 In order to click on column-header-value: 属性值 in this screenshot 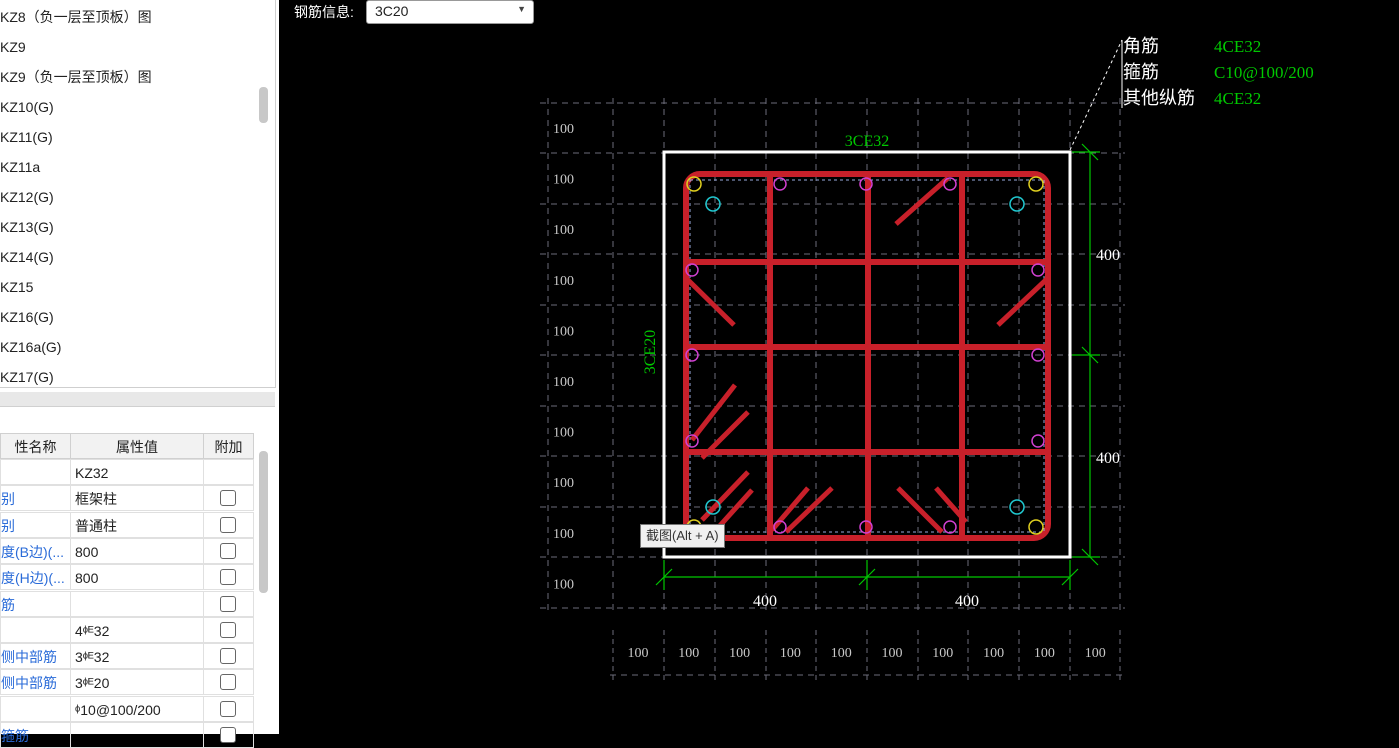, I will do `click(137, 446)`.